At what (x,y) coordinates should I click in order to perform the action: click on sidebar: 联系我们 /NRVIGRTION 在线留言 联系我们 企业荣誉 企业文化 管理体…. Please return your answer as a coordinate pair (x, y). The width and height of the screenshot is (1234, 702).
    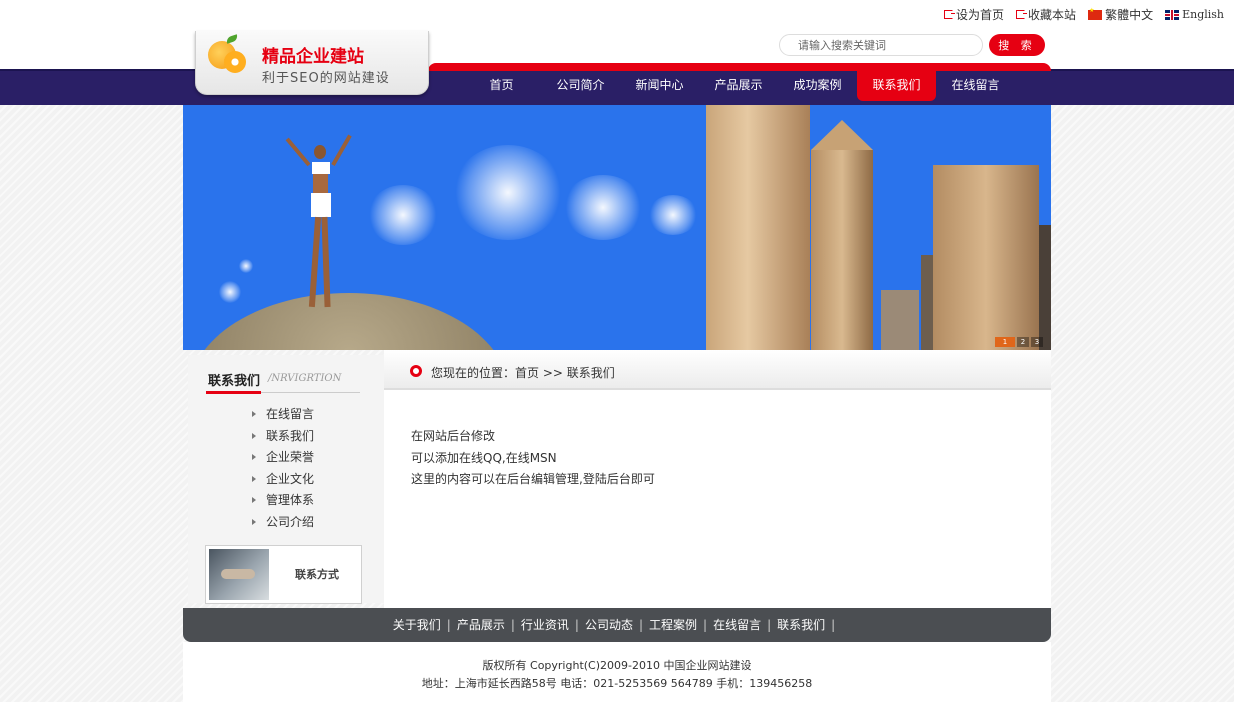
    Looking at the image, I should click on (286, 479).